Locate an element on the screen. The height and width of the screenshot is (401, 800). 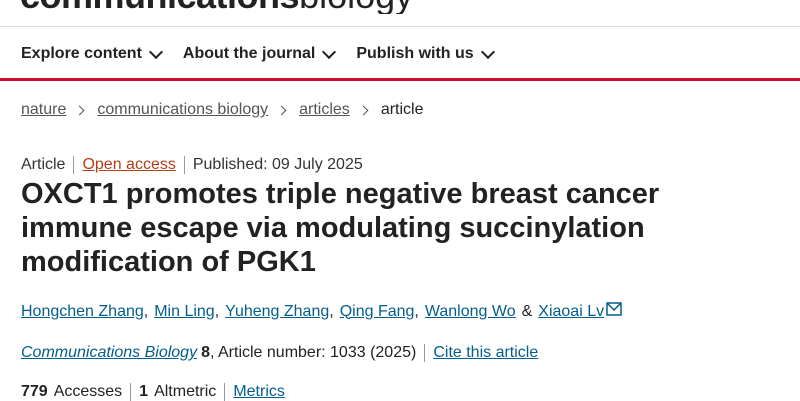
altmetric-count: 1 is located at coordinates (144, 391).